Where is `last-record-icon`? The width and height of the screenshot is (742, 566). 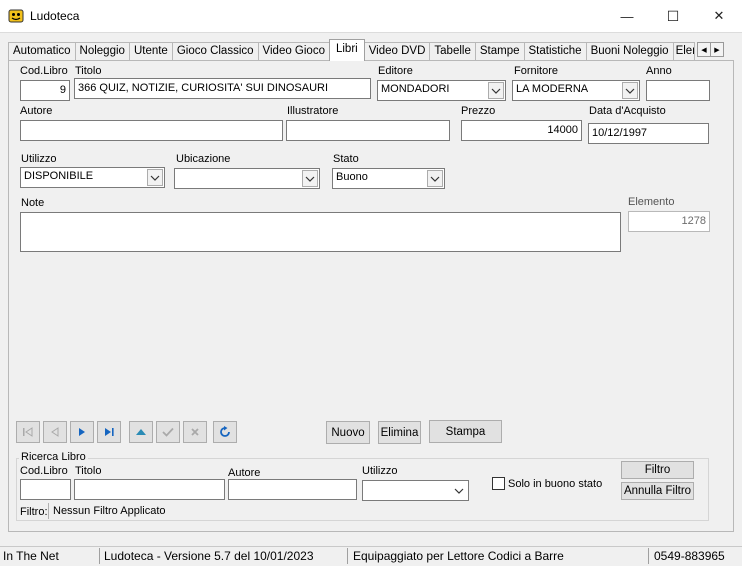
last-record-icon is located at coordinates (109, 432).